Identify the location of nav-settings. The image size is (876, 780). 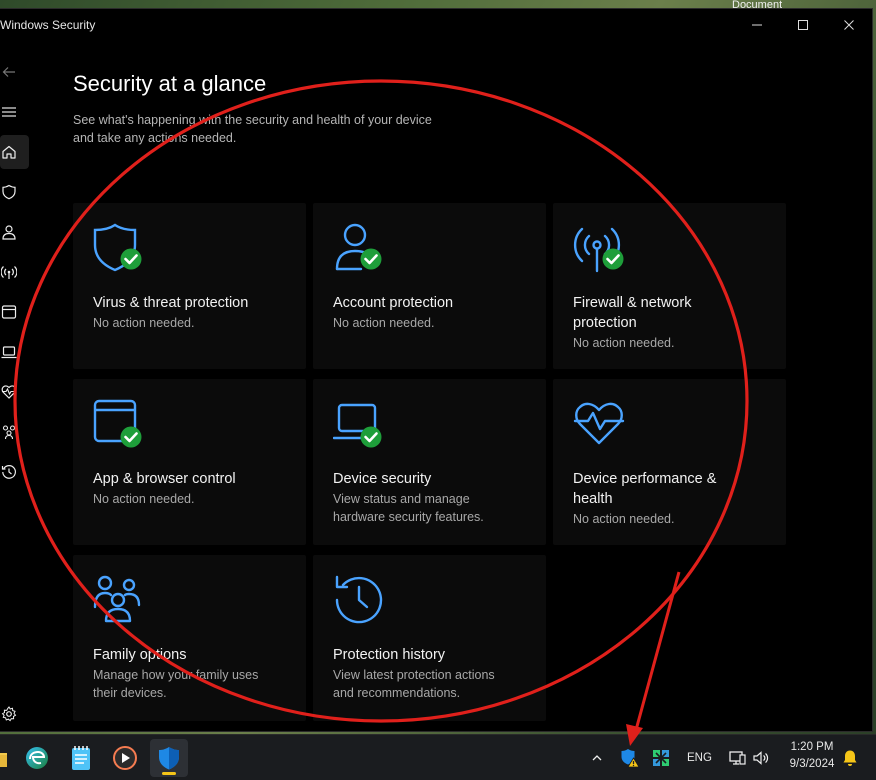
(14, 714).